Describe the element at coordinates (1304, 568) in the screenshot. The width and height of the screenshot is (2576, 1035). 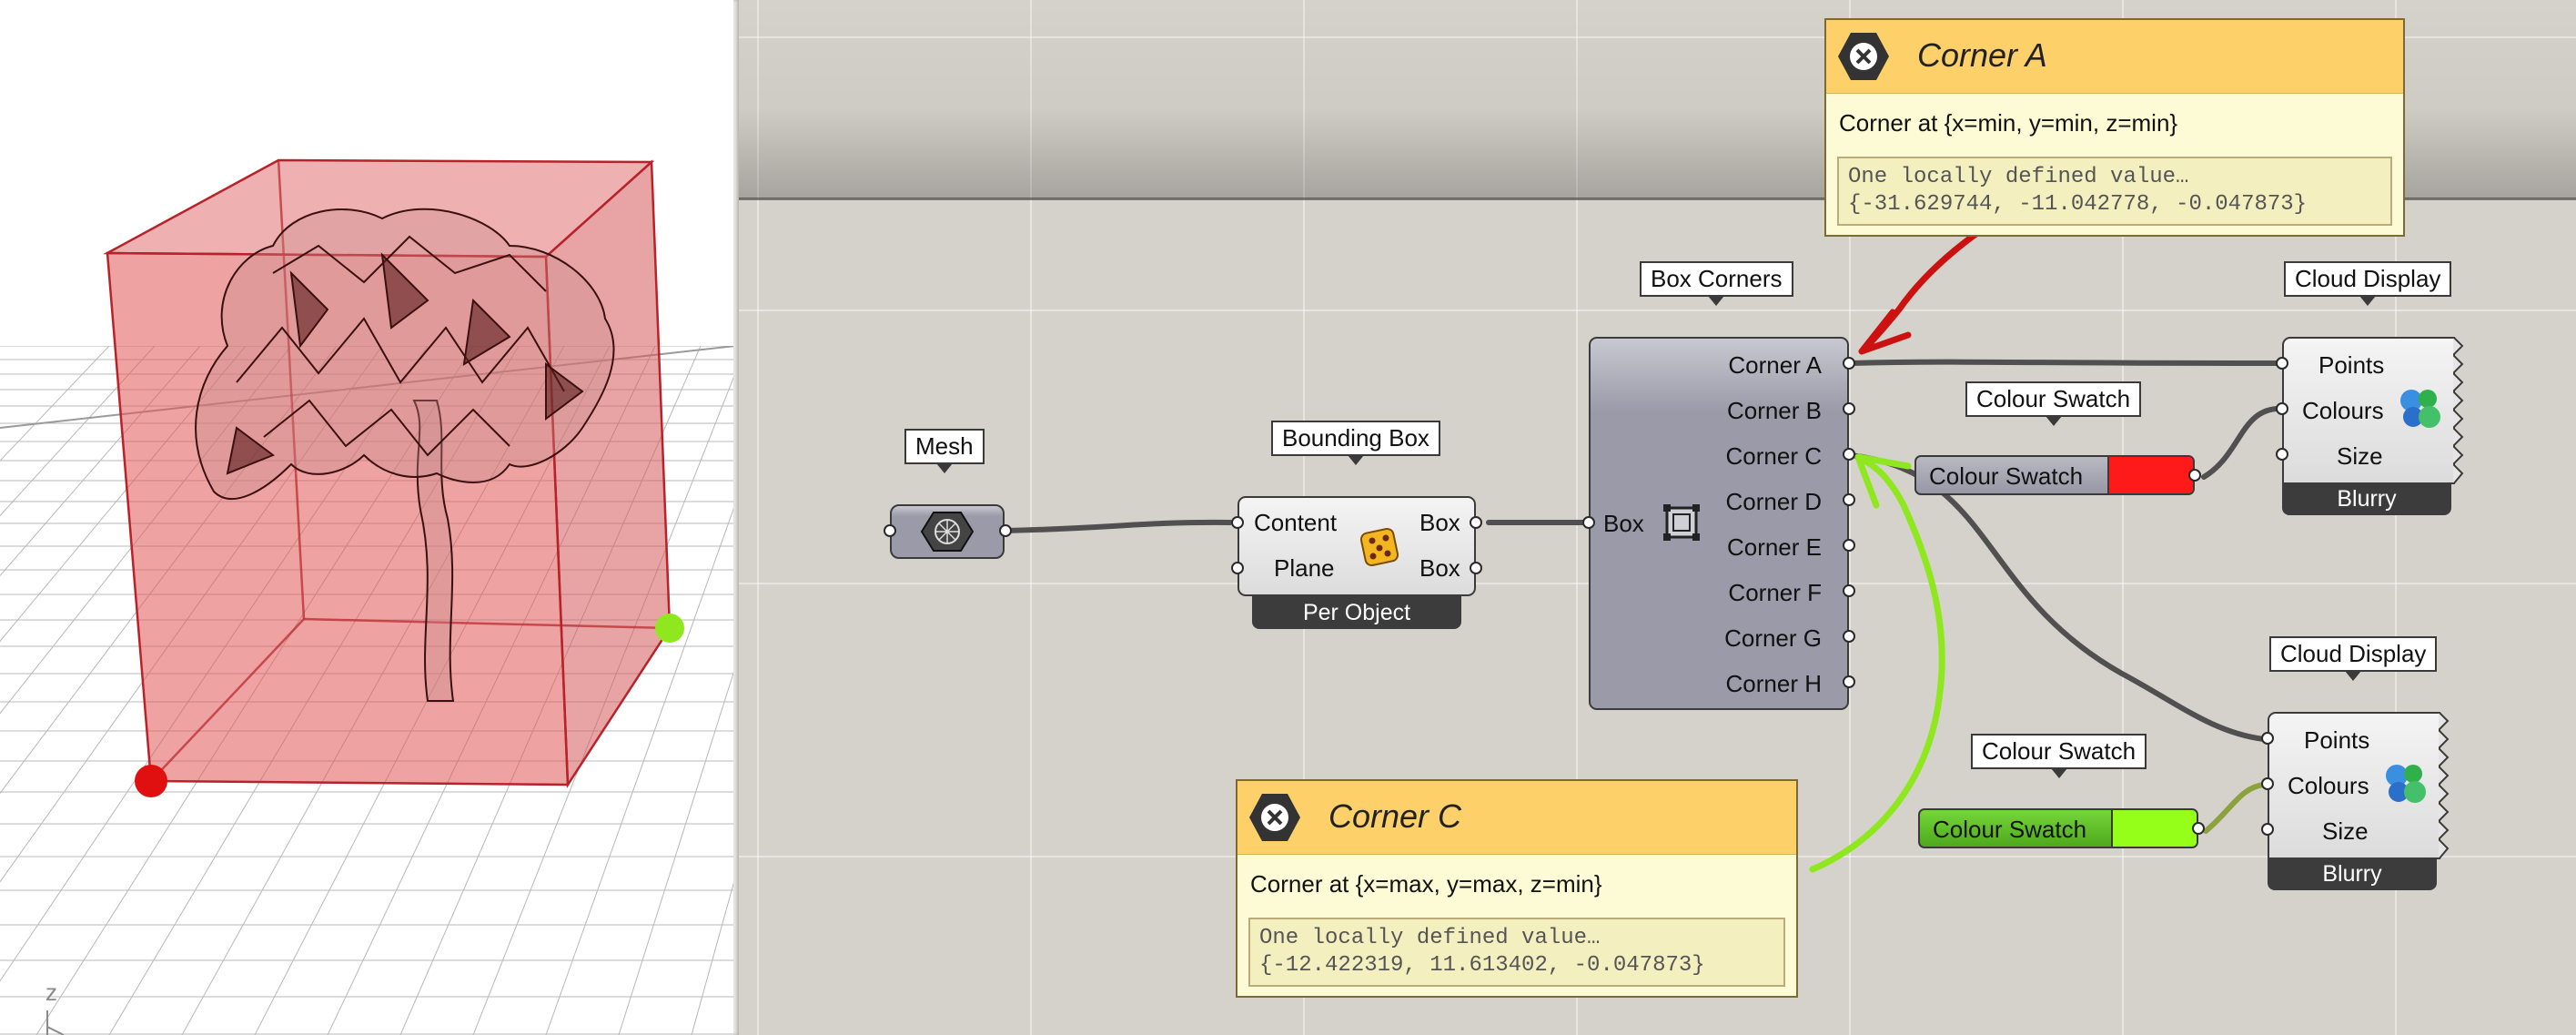
I see `bbox-input-plane: Plane` at that location.